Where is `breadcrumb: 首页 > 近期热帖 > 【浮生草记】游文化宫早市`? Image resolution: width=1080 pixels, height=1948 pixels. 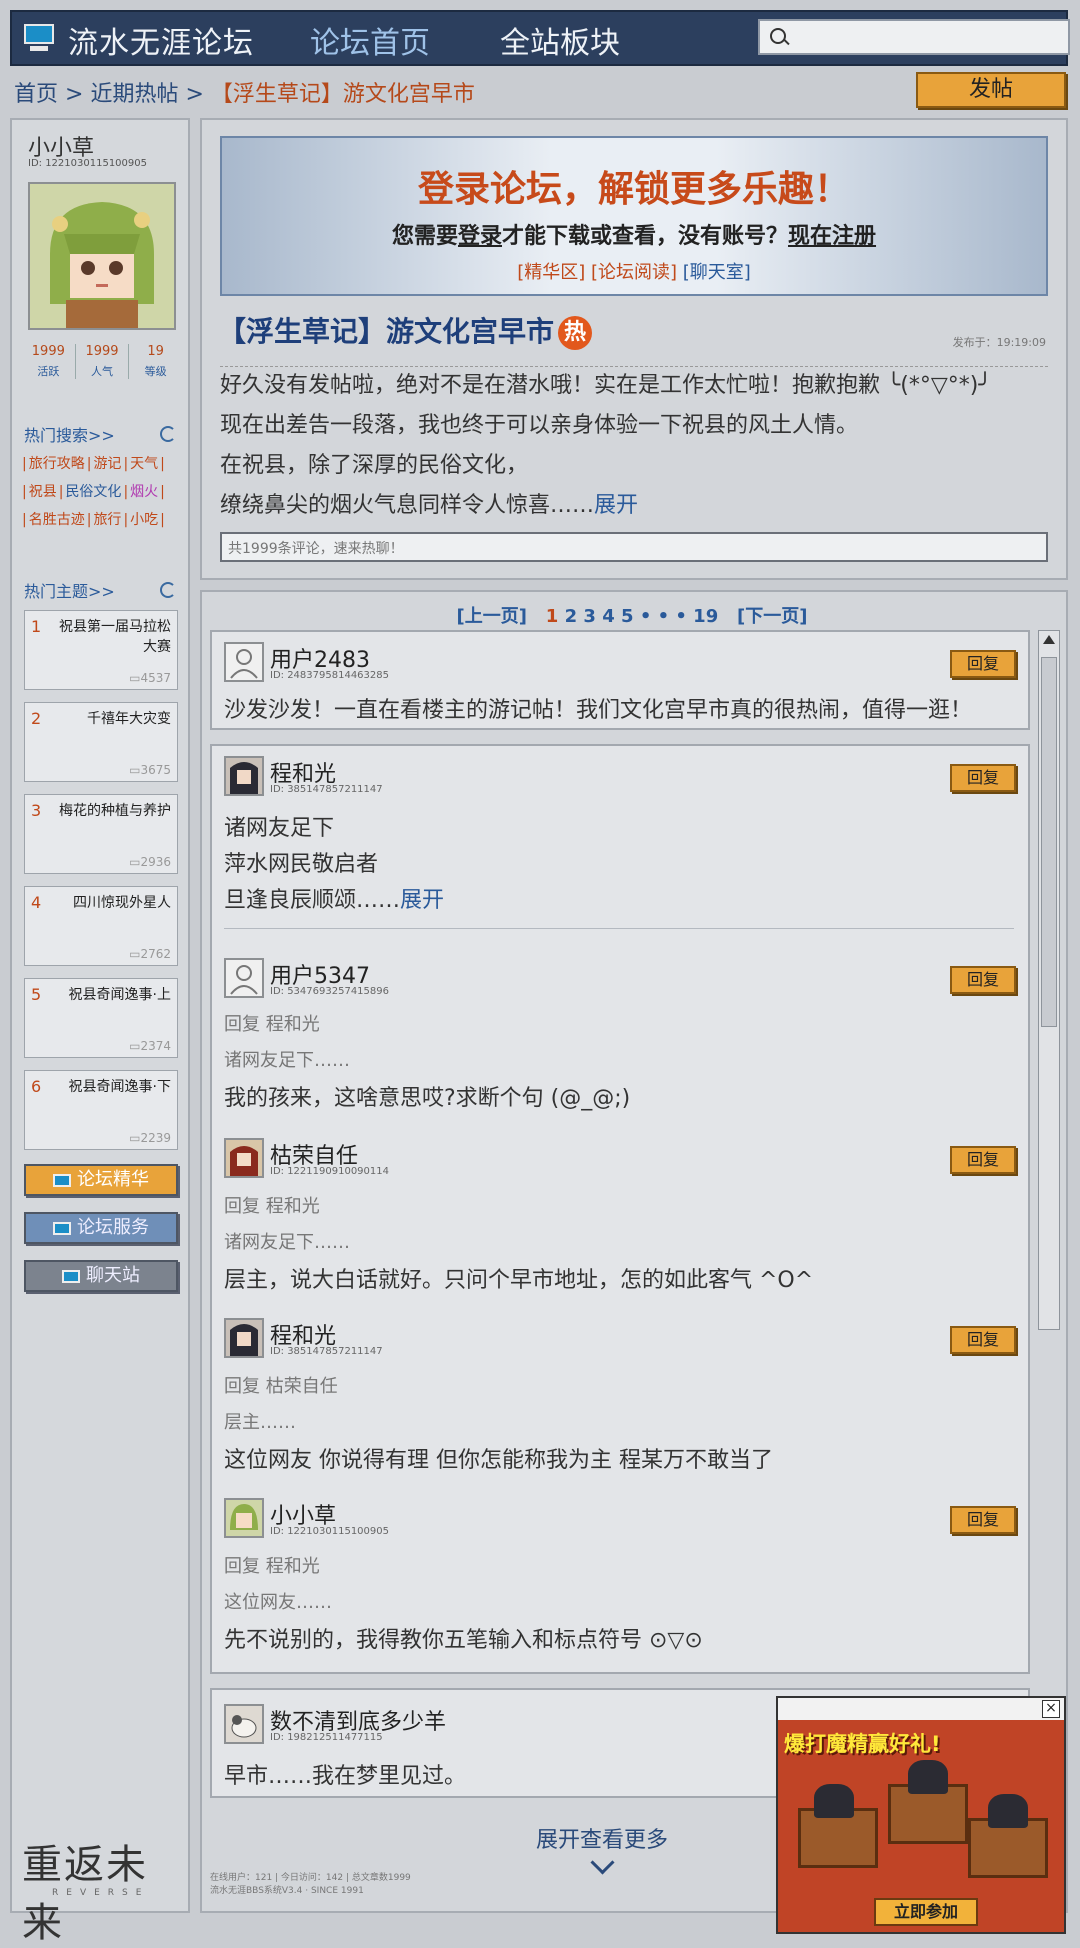
breadcrumb: 首页 > 近期热帖 > 【浮生草记】游文化宫早市 is located at coordinates (244, 94).